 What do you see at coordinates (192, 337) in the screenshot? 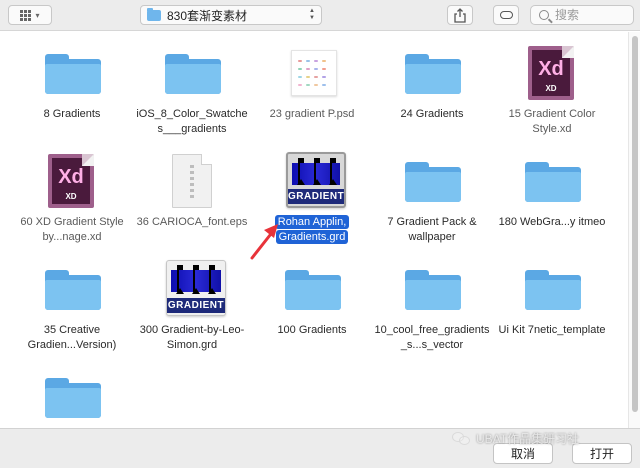
I see `file-name: 300 Gradient-by-Leo-Simon.grd` at bounding box center [192, 337].